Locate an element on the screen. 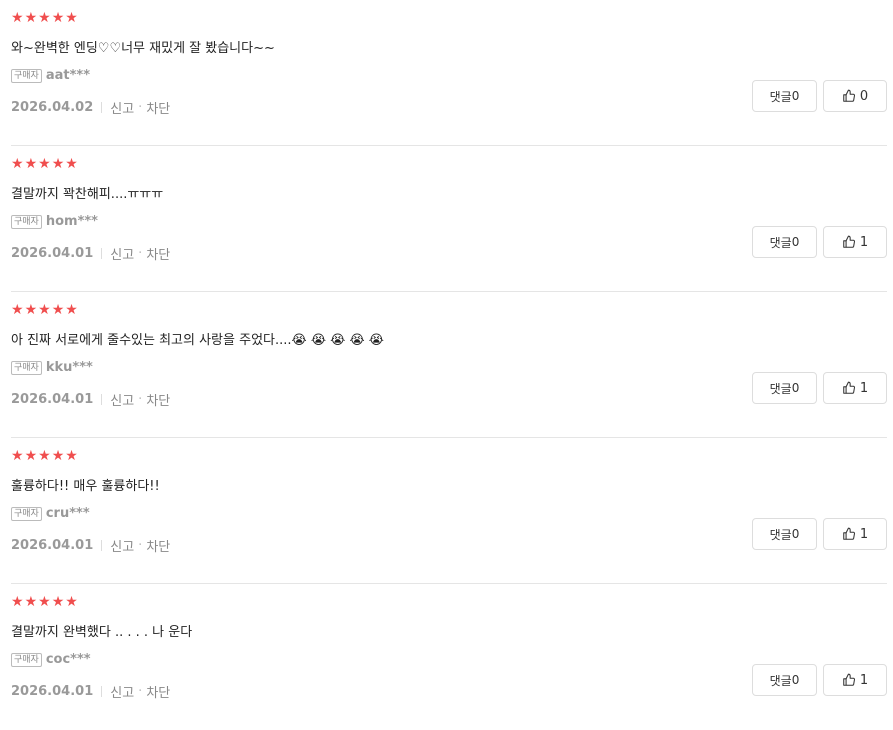 The width and height of the screenshot is (893, 730). reviewer-info: 구매자 coc*** is located at coordinates (51, 659).